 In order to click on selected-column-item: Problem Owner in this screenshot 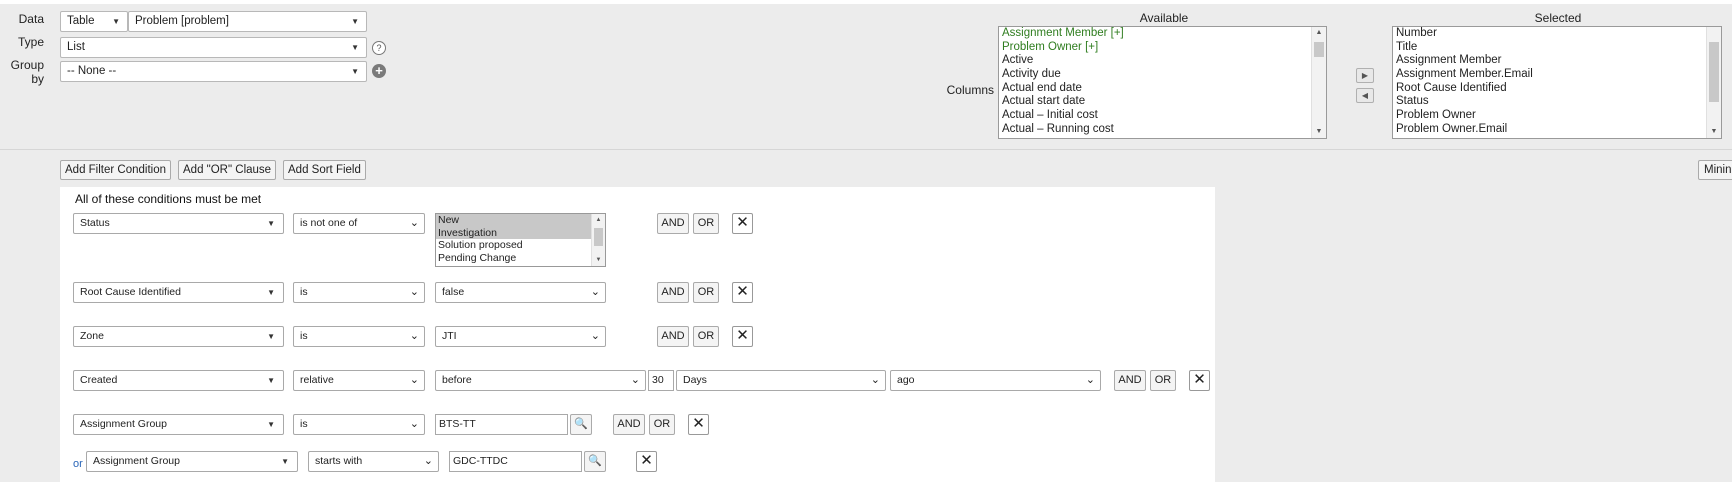, I will do `click(1557, 116)`.